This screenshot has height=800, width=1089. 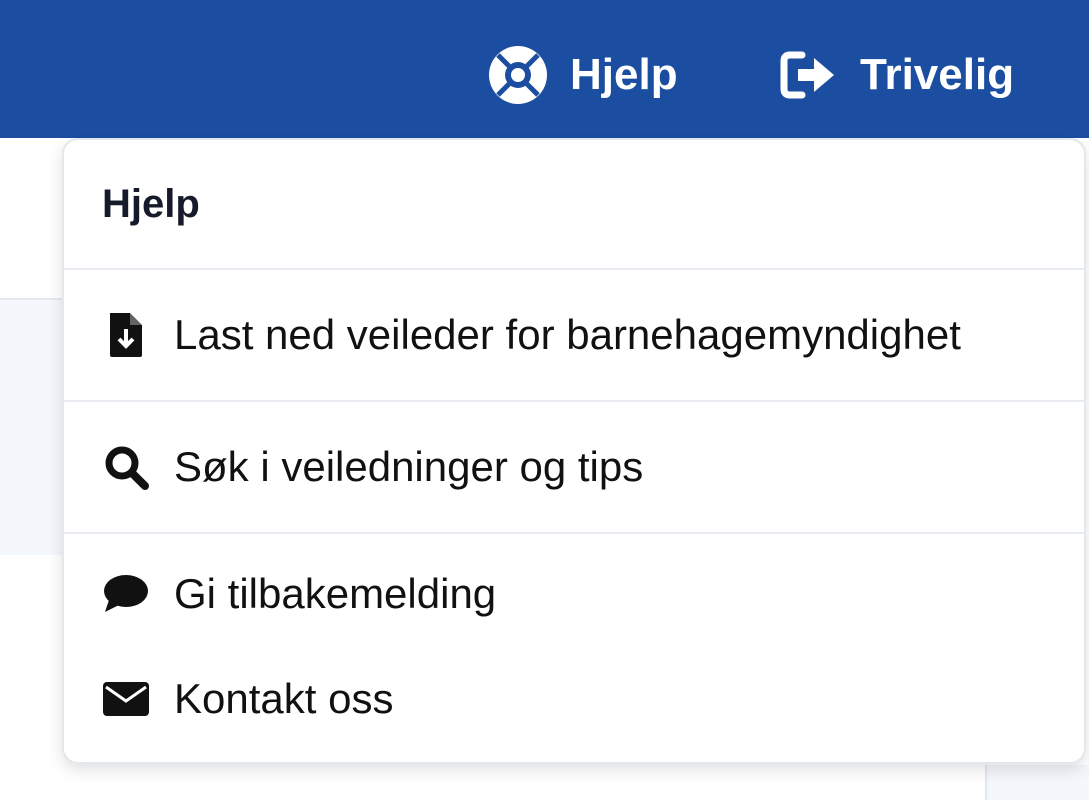 I want to click on menu-item-label: Søk i veiledninger og tips, so click(x=409, y=466).